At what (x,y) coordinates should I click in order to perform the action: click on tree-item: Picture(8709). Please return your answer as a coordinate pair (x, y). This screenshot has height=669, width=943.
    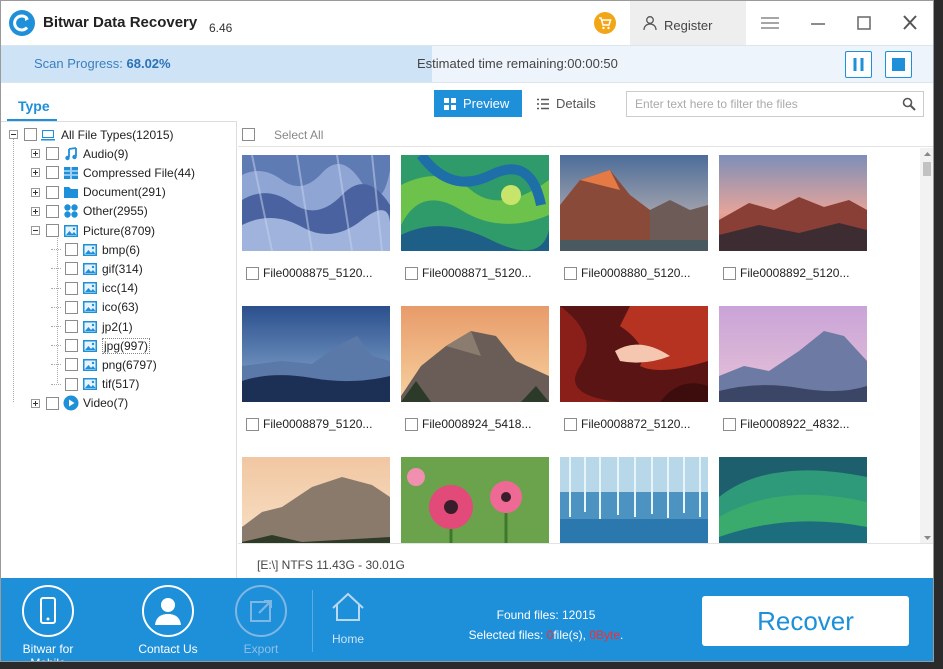
    Looking at the image, I should click on (93, 230).